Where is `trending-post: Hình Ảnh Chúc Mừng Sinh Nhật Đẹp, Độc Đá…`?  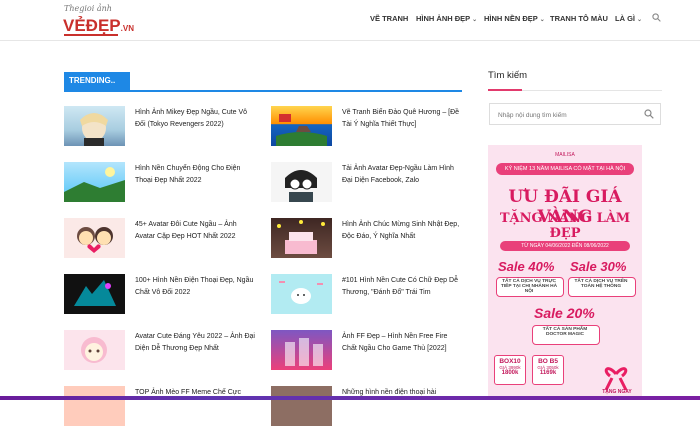 trending-post: Hình Ảnh Chúc Mừng Sinh Nhật Đẹp, Độc Đá… is located at coordinates (366, 240).